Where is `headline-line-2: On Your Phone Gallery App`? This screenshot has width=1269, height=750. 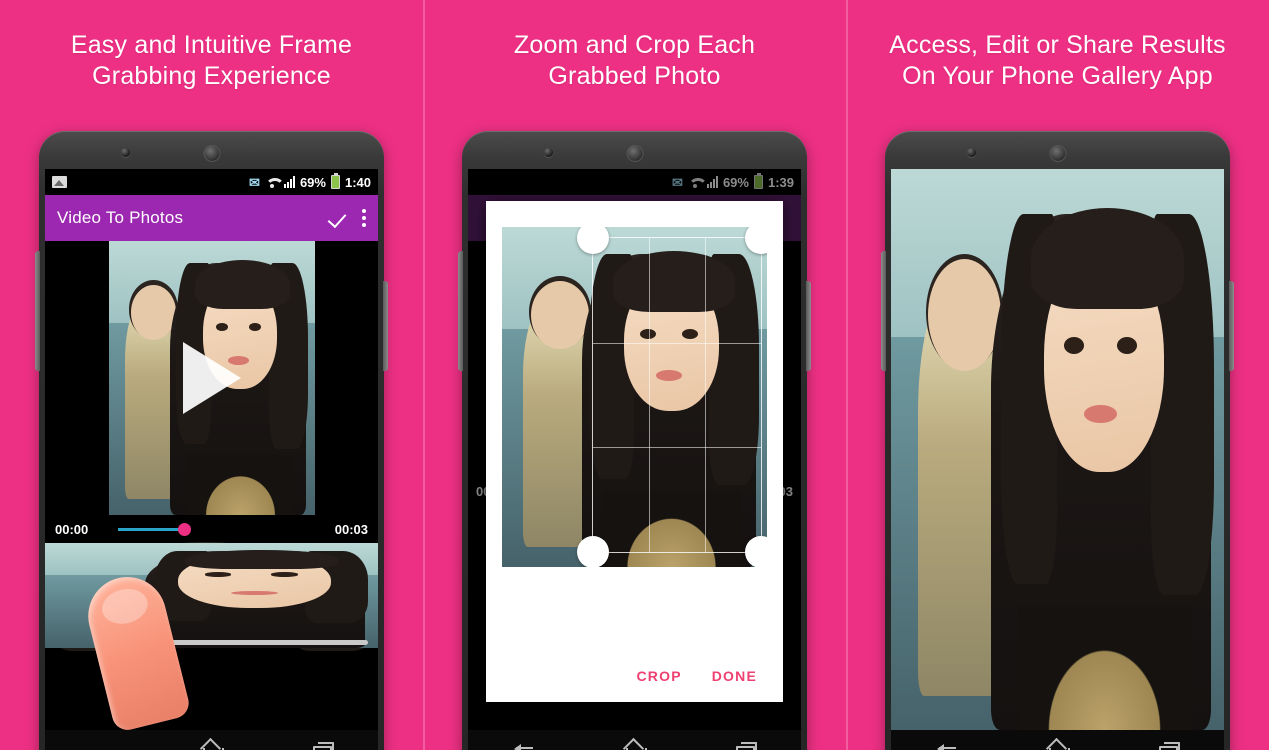 headline-line-2: On Your Phone Gallery App is located at coordinates (1057, 76).